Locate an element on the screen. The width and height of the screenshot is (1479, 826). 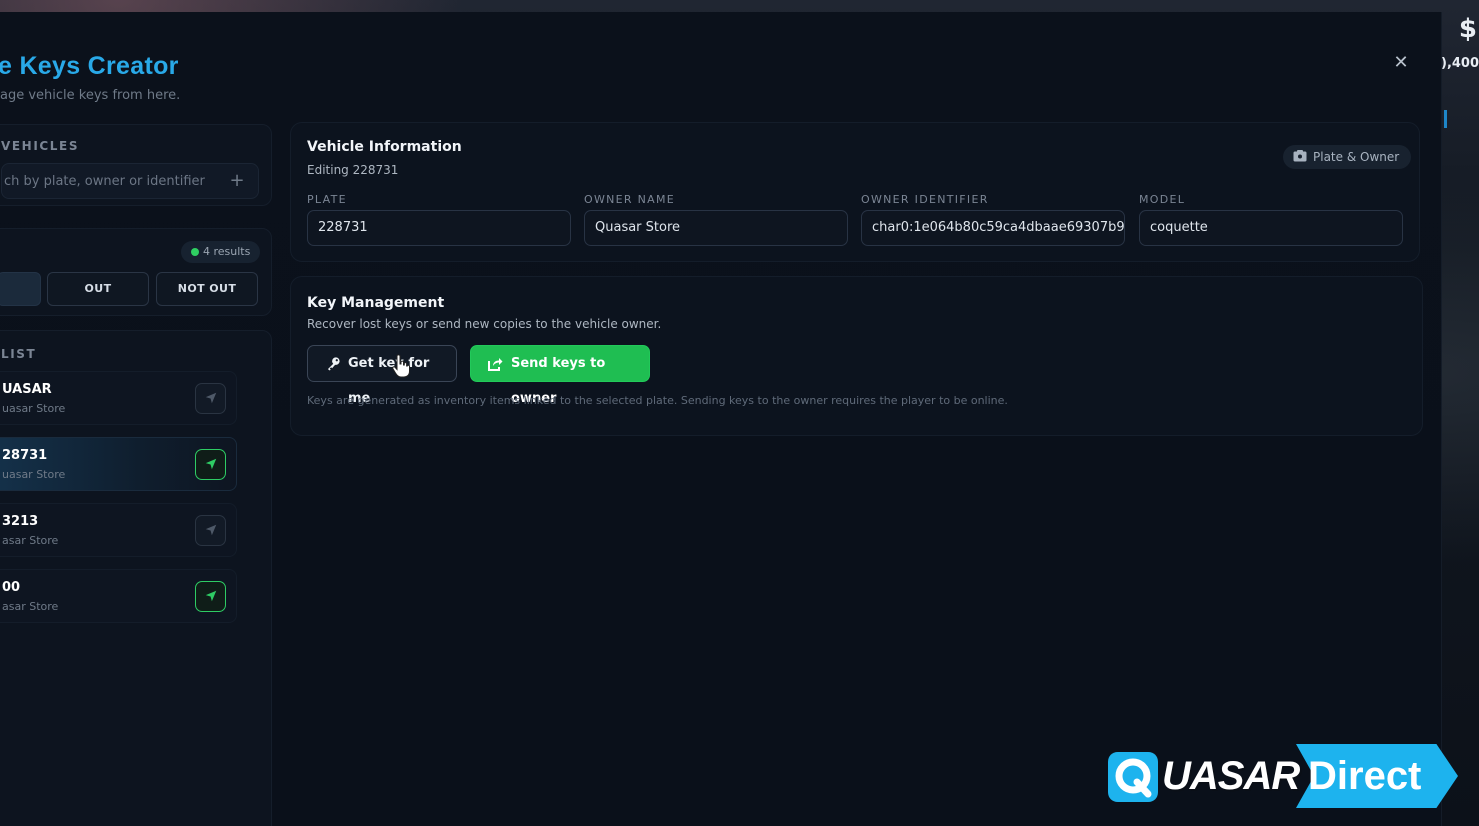
vehicle-plate: 28731 is located at coordinates (25, 455).